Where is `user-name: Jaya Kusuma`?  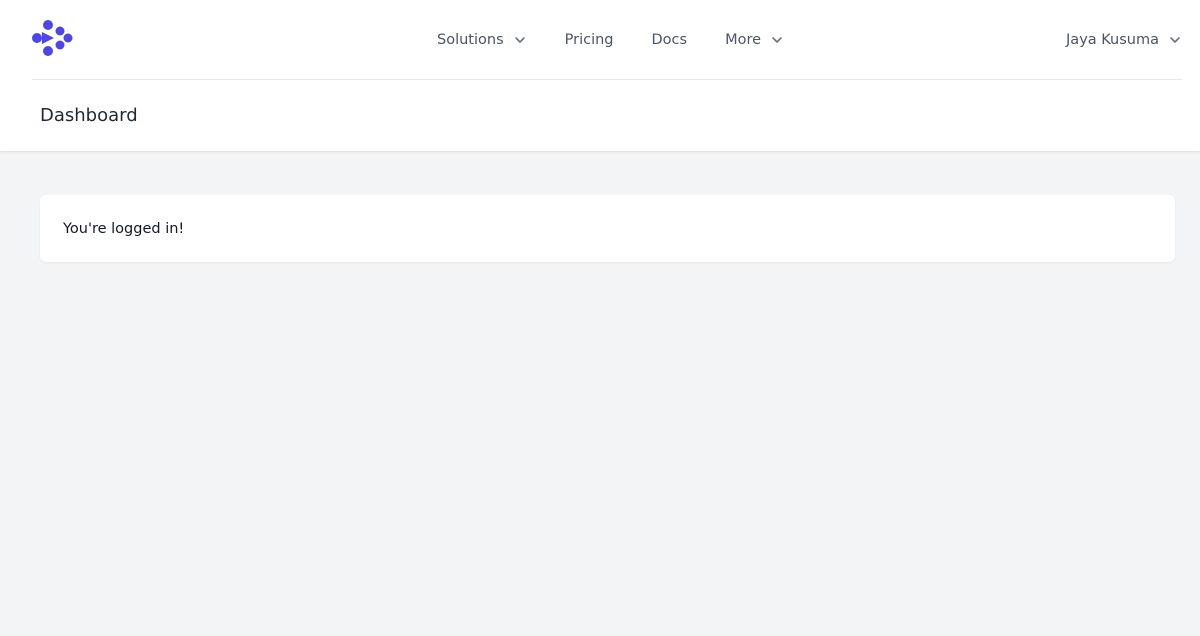 user-name: Jaya Kusuma is located at coordinates (1112, 40).